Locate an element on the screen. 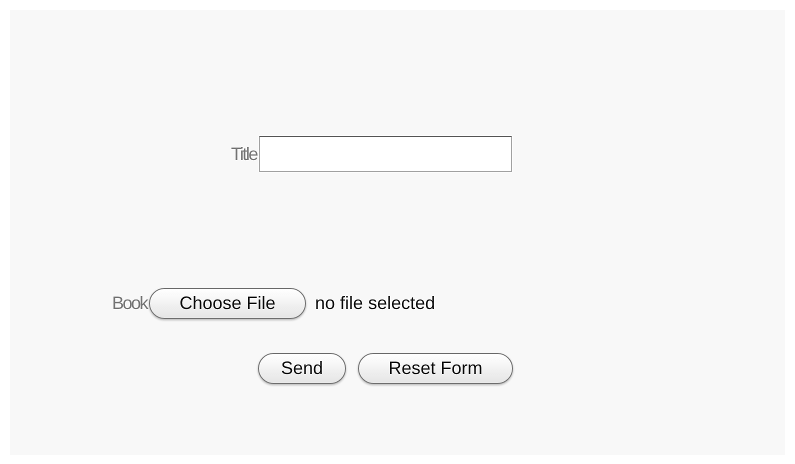 The height and width of the screenshot is (464, 795). file-status: no file selected is located at coordinates (375, 303).